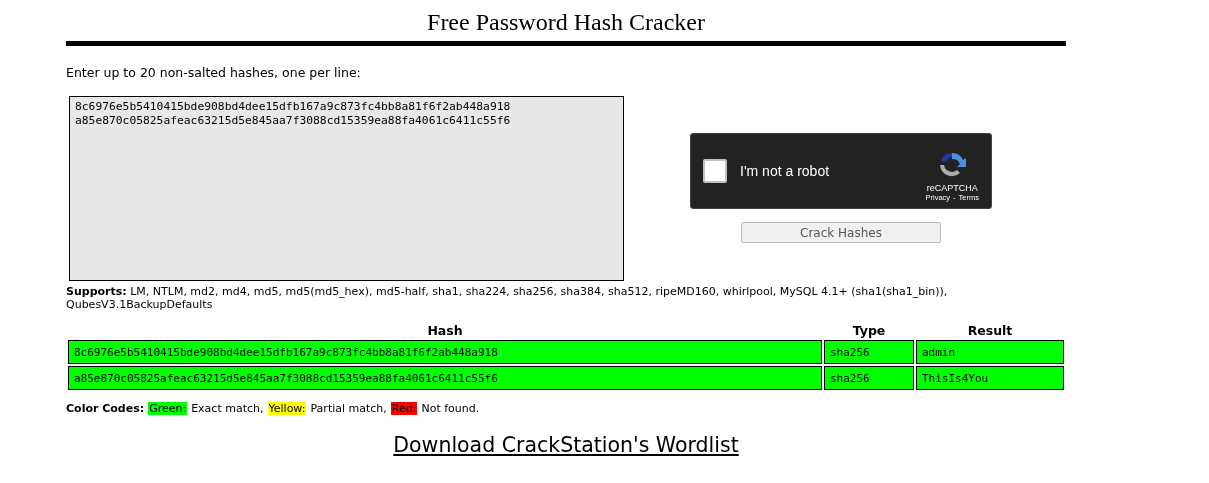 This screenshot has width=1209, height=483. I want to click on table-cell: a85e870c05825afeac63215d5e845aa7f3088cd15359ea88fa4061c6411c55f6, so click(445, 378).